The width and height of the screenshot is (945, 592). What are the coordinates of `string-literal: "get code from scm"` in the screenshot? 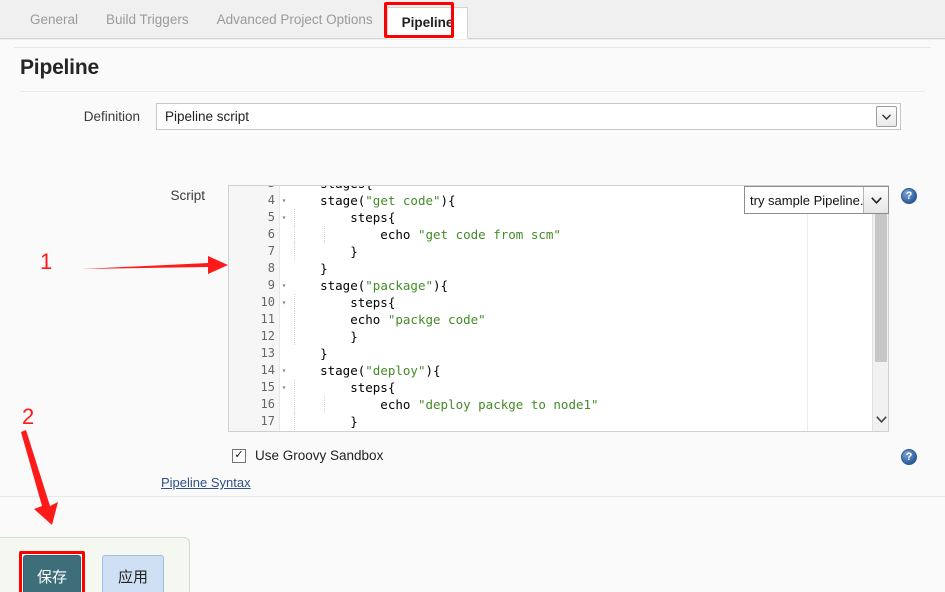 It's located at (489, 234).